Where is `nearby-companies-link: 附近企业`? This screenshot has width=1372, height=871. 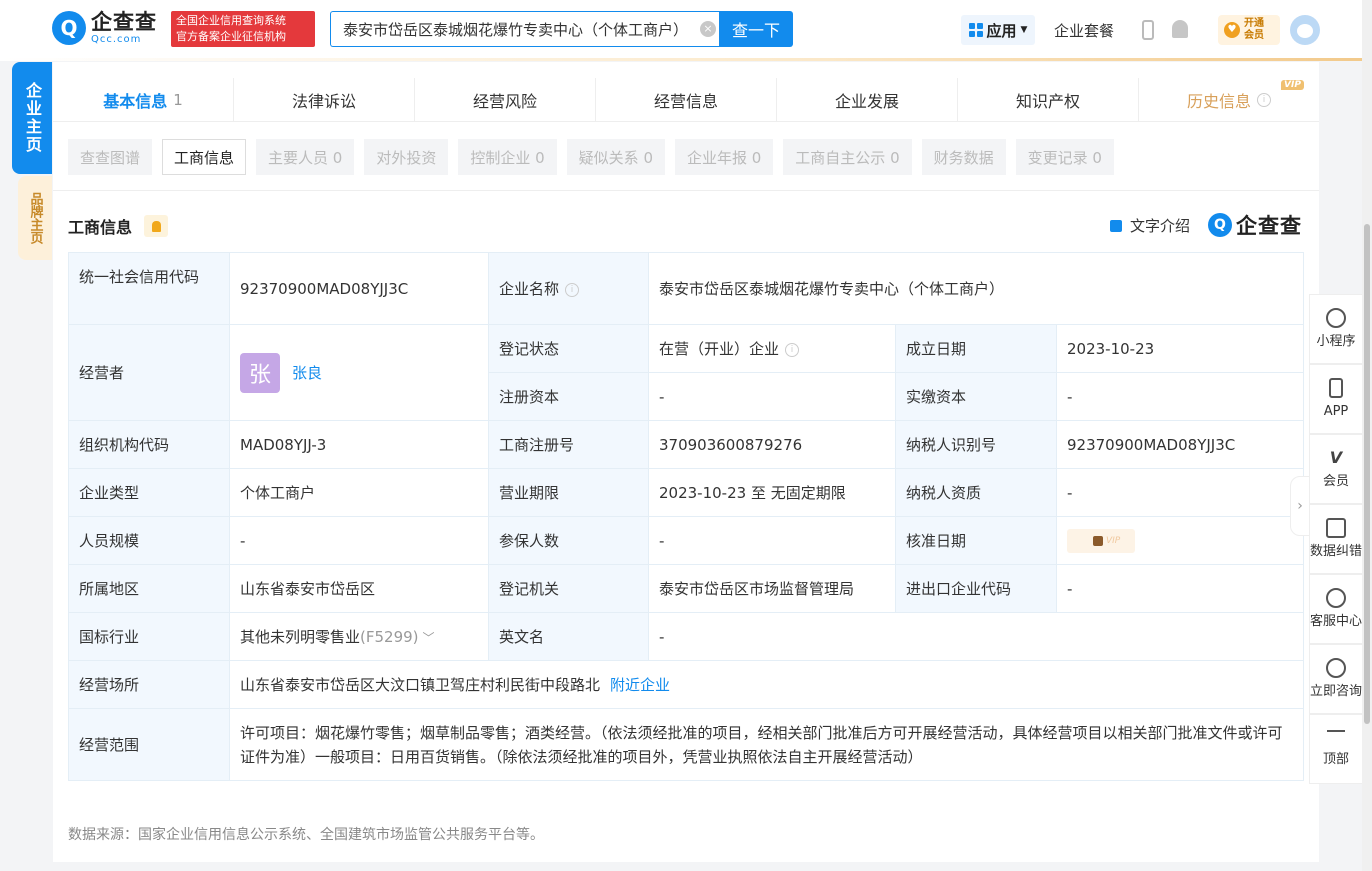
nearby-companies-link: 附近企业 is located at coordinates (640, 685).